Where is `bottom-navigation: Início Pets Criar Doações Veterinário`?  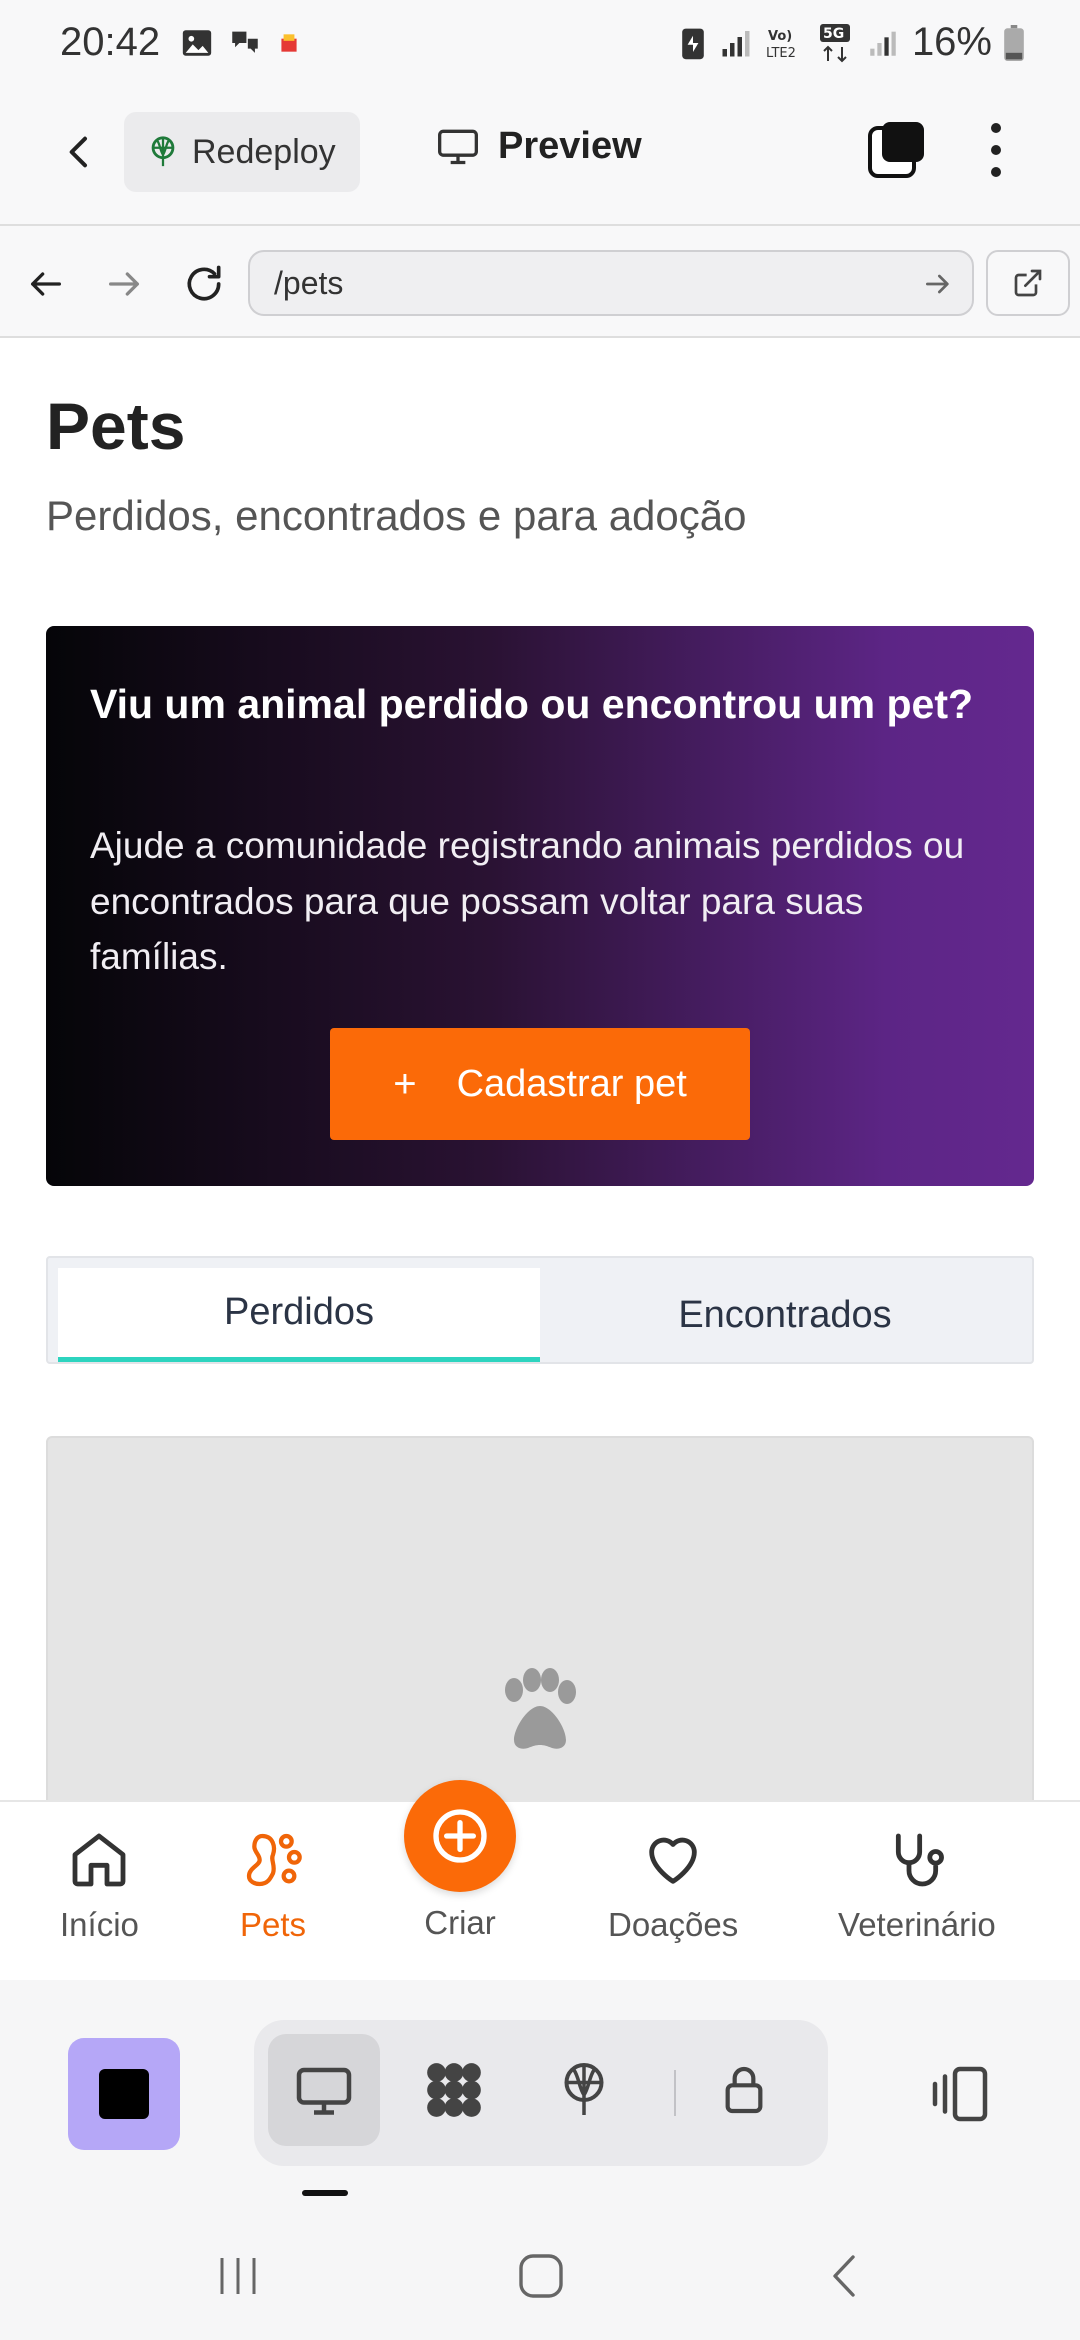
bottom-navigation: Início Pets Criar Doações Veterinário is located at coordinates (540, 1880).